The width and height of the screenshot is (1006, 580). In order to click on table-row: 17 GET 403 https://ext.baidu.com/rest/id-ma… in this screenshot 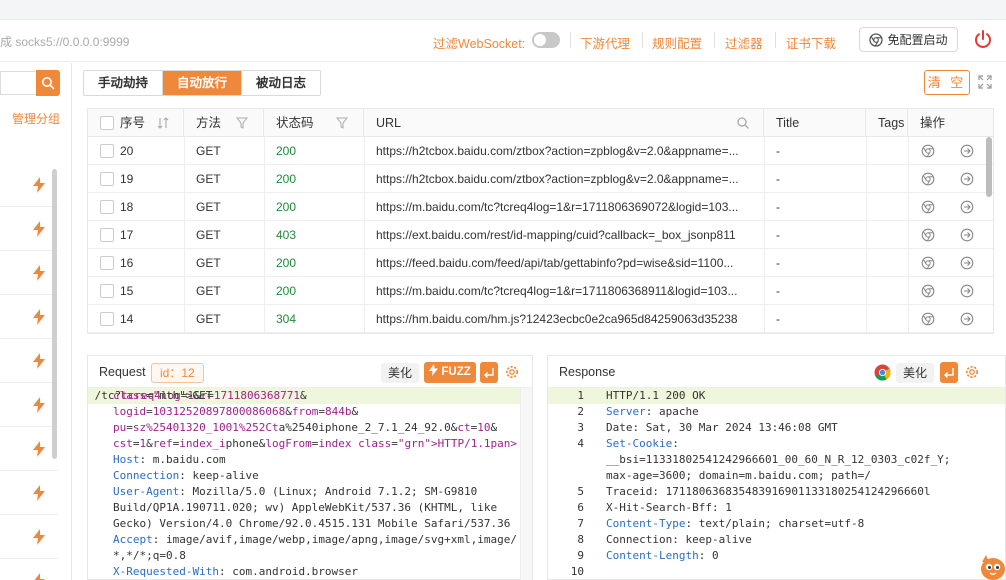, I will do `click(540, 235)`.